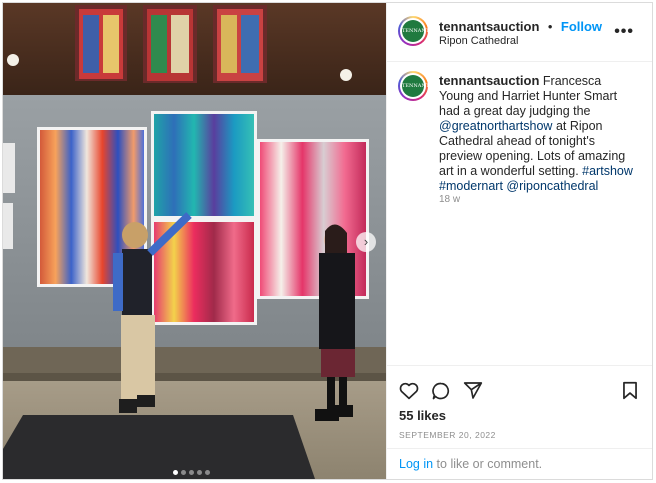 This screenshot has width=656, height=483. What do you see at coordinates (519, 389) in the screenshot?
I see `post-actions-bar` at bounding box center [519, 389].